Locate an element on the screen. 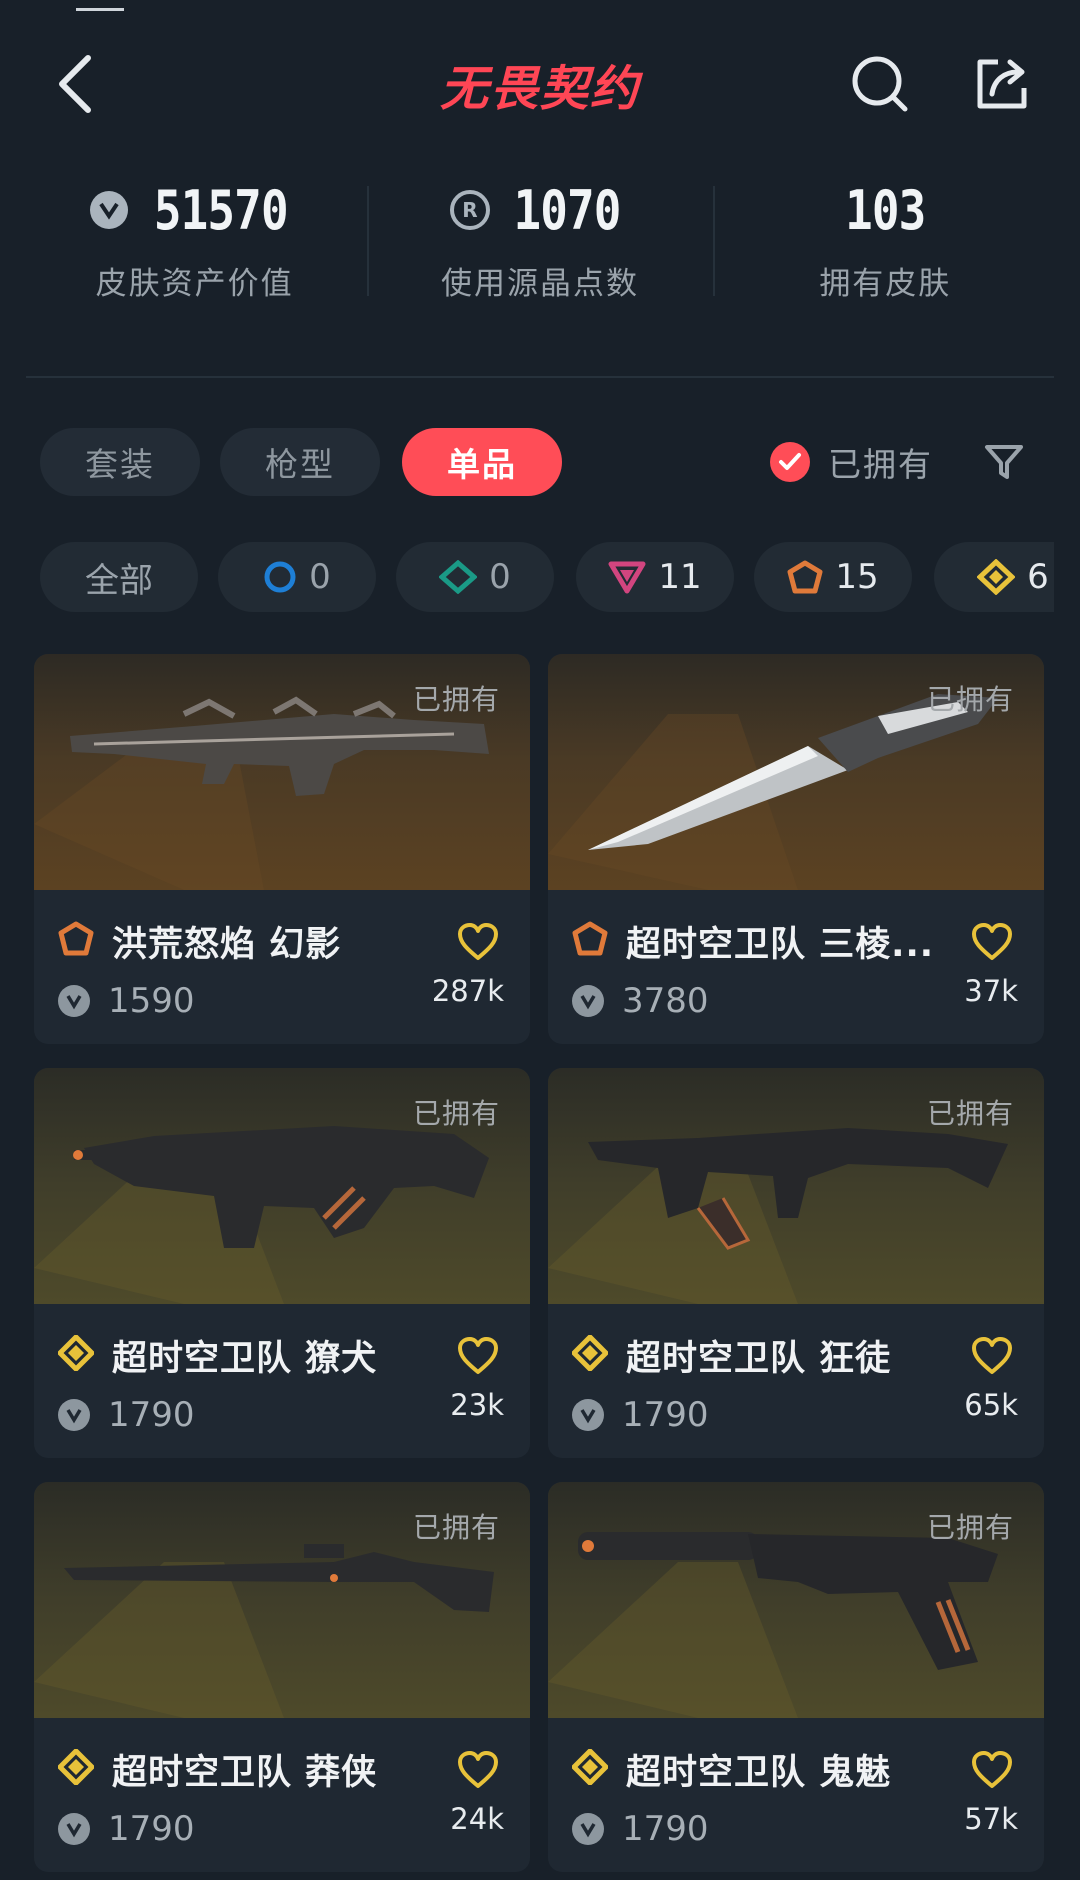 Image resolution: width=1080 pixels, height=1880 pixels. stat-radianite: R 1070 使用源晶点数 is located at coordinates (539, 248).